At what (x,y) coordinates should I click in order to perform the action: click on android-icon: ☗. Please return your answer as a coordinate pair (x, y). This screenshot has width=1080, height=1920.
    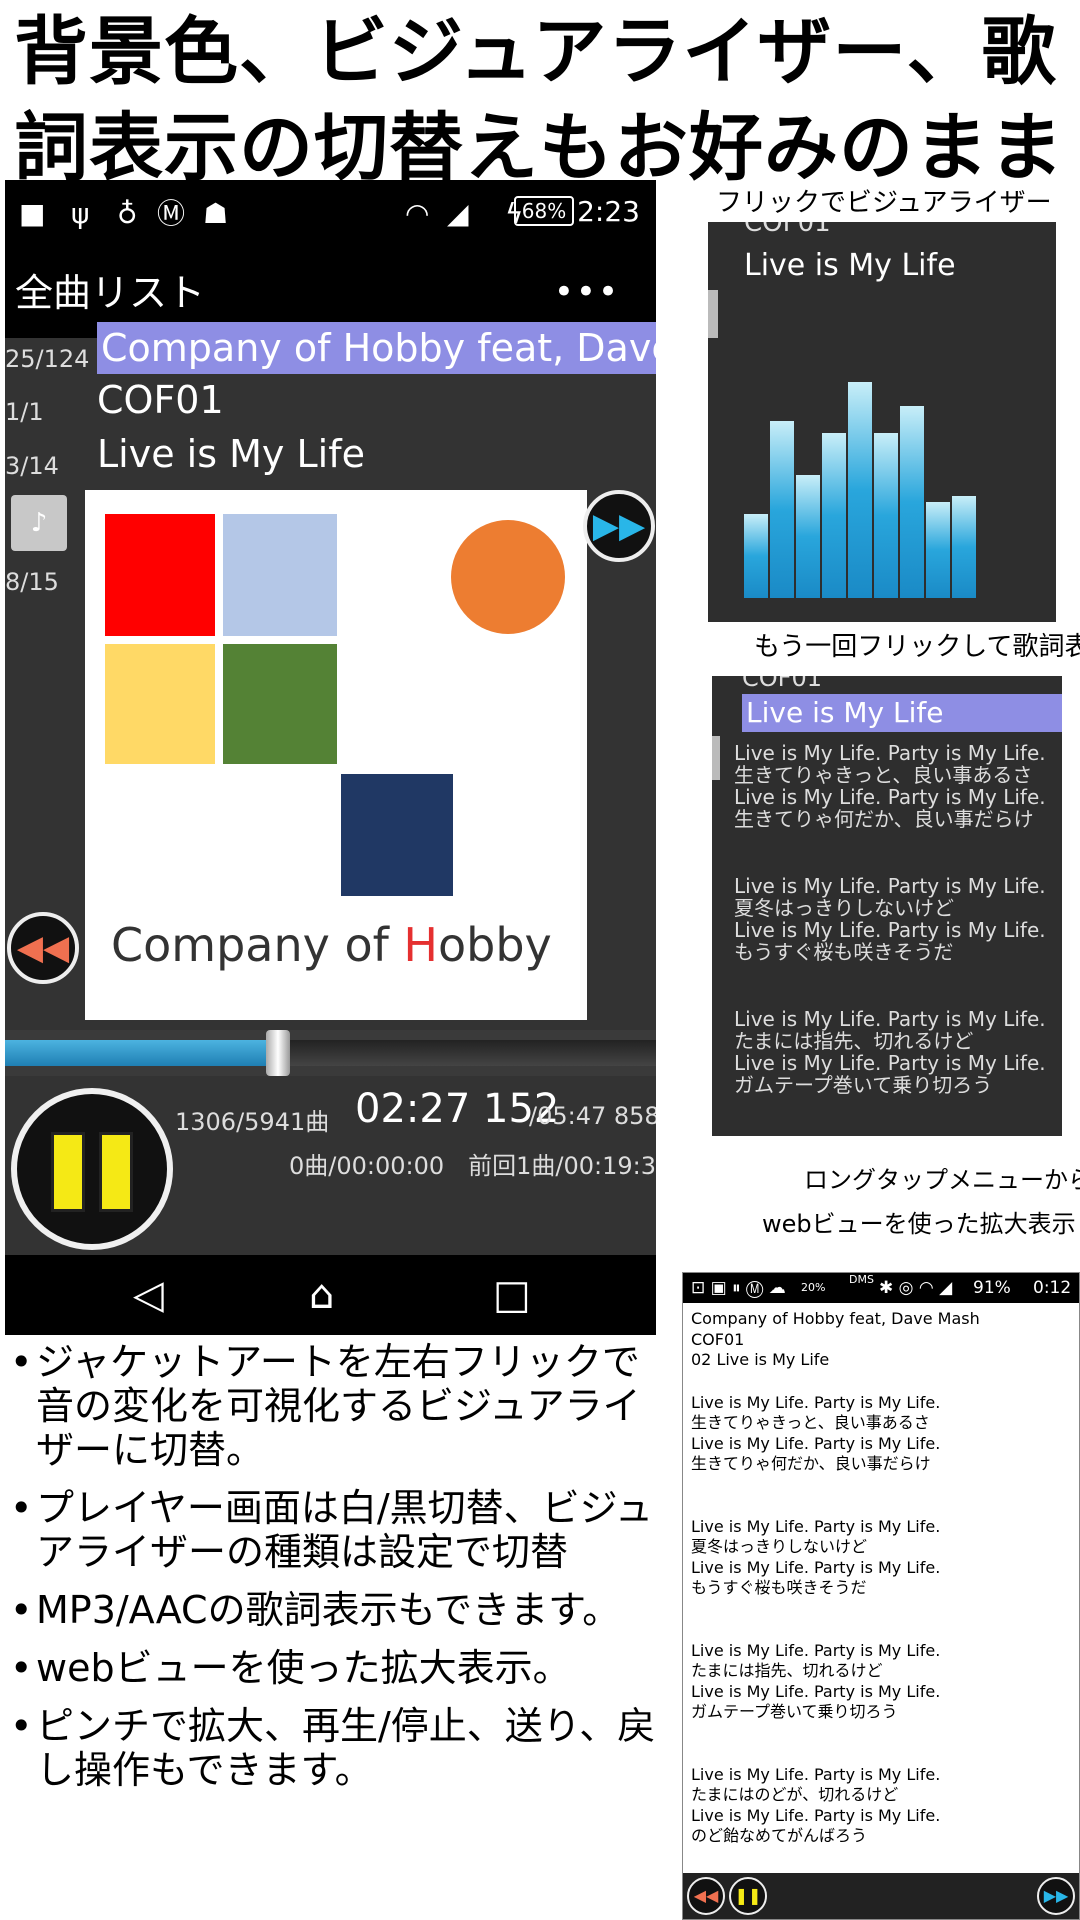
    Looking at the image, I should click on (216, 213).